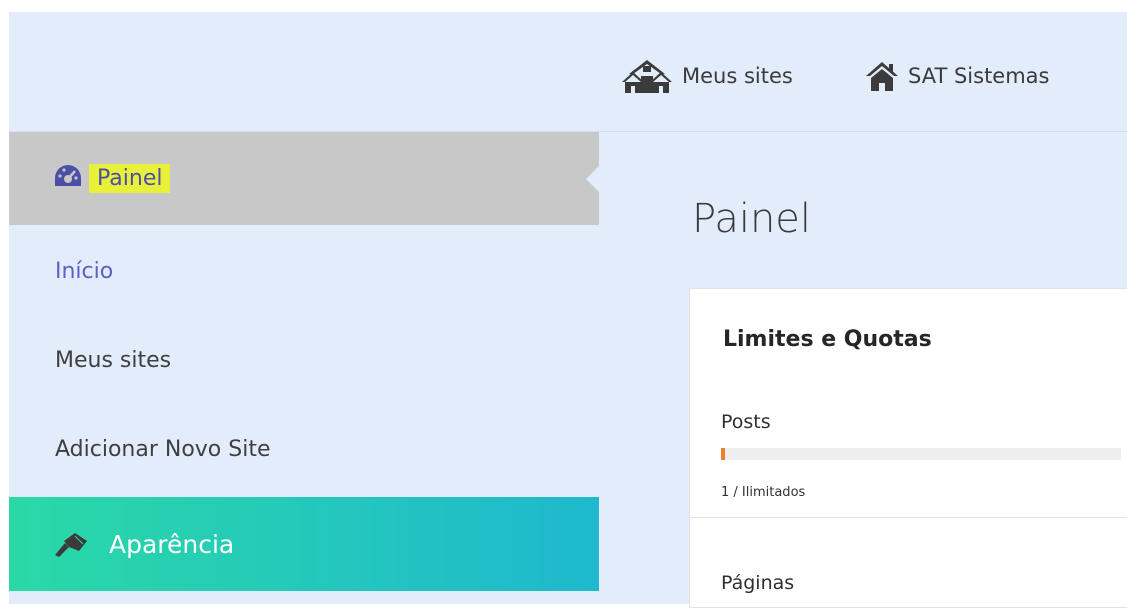 The width and height of the screenshot is (1127, 608). Describe the element at coordinates (921, 454) in the screenshot. I see `posts-quota-bar` at that location.